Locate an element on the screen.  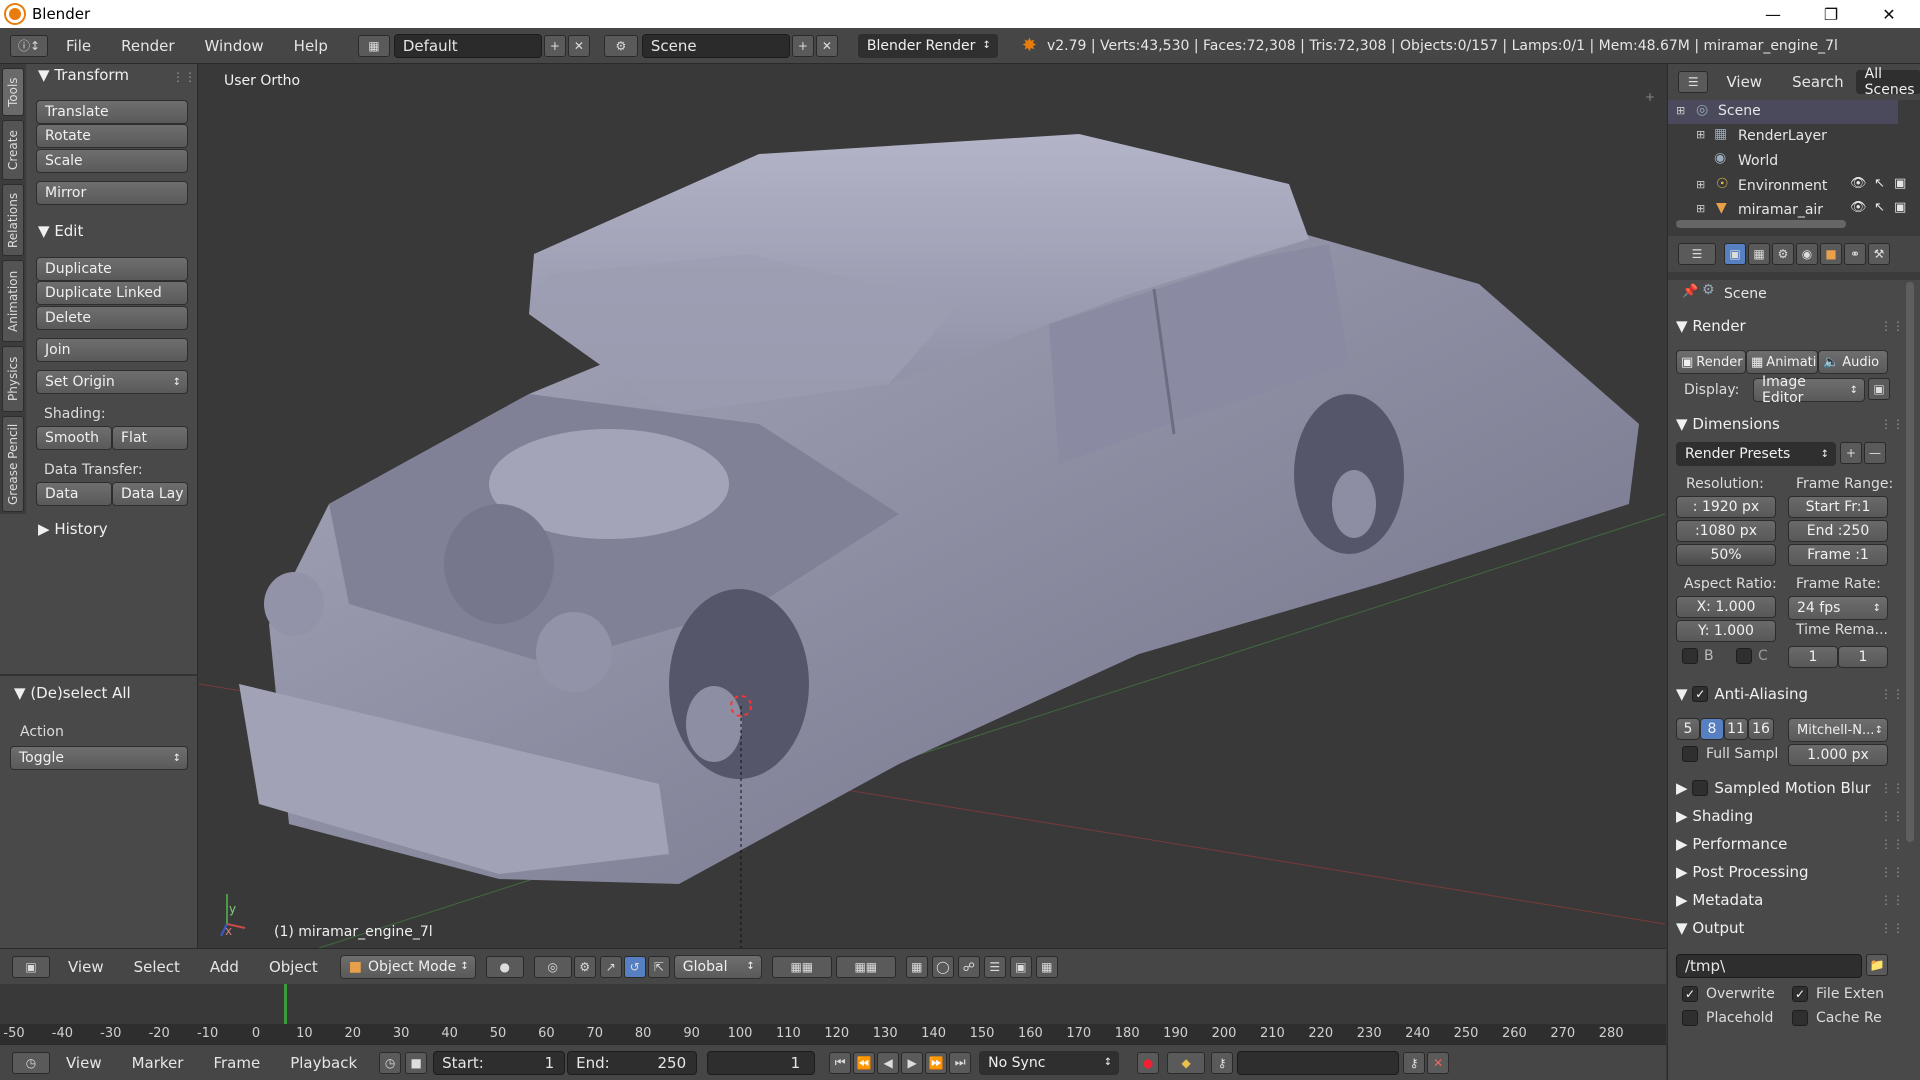
keying-set-icon: ◆ is located at coordinates (1186, 1062).